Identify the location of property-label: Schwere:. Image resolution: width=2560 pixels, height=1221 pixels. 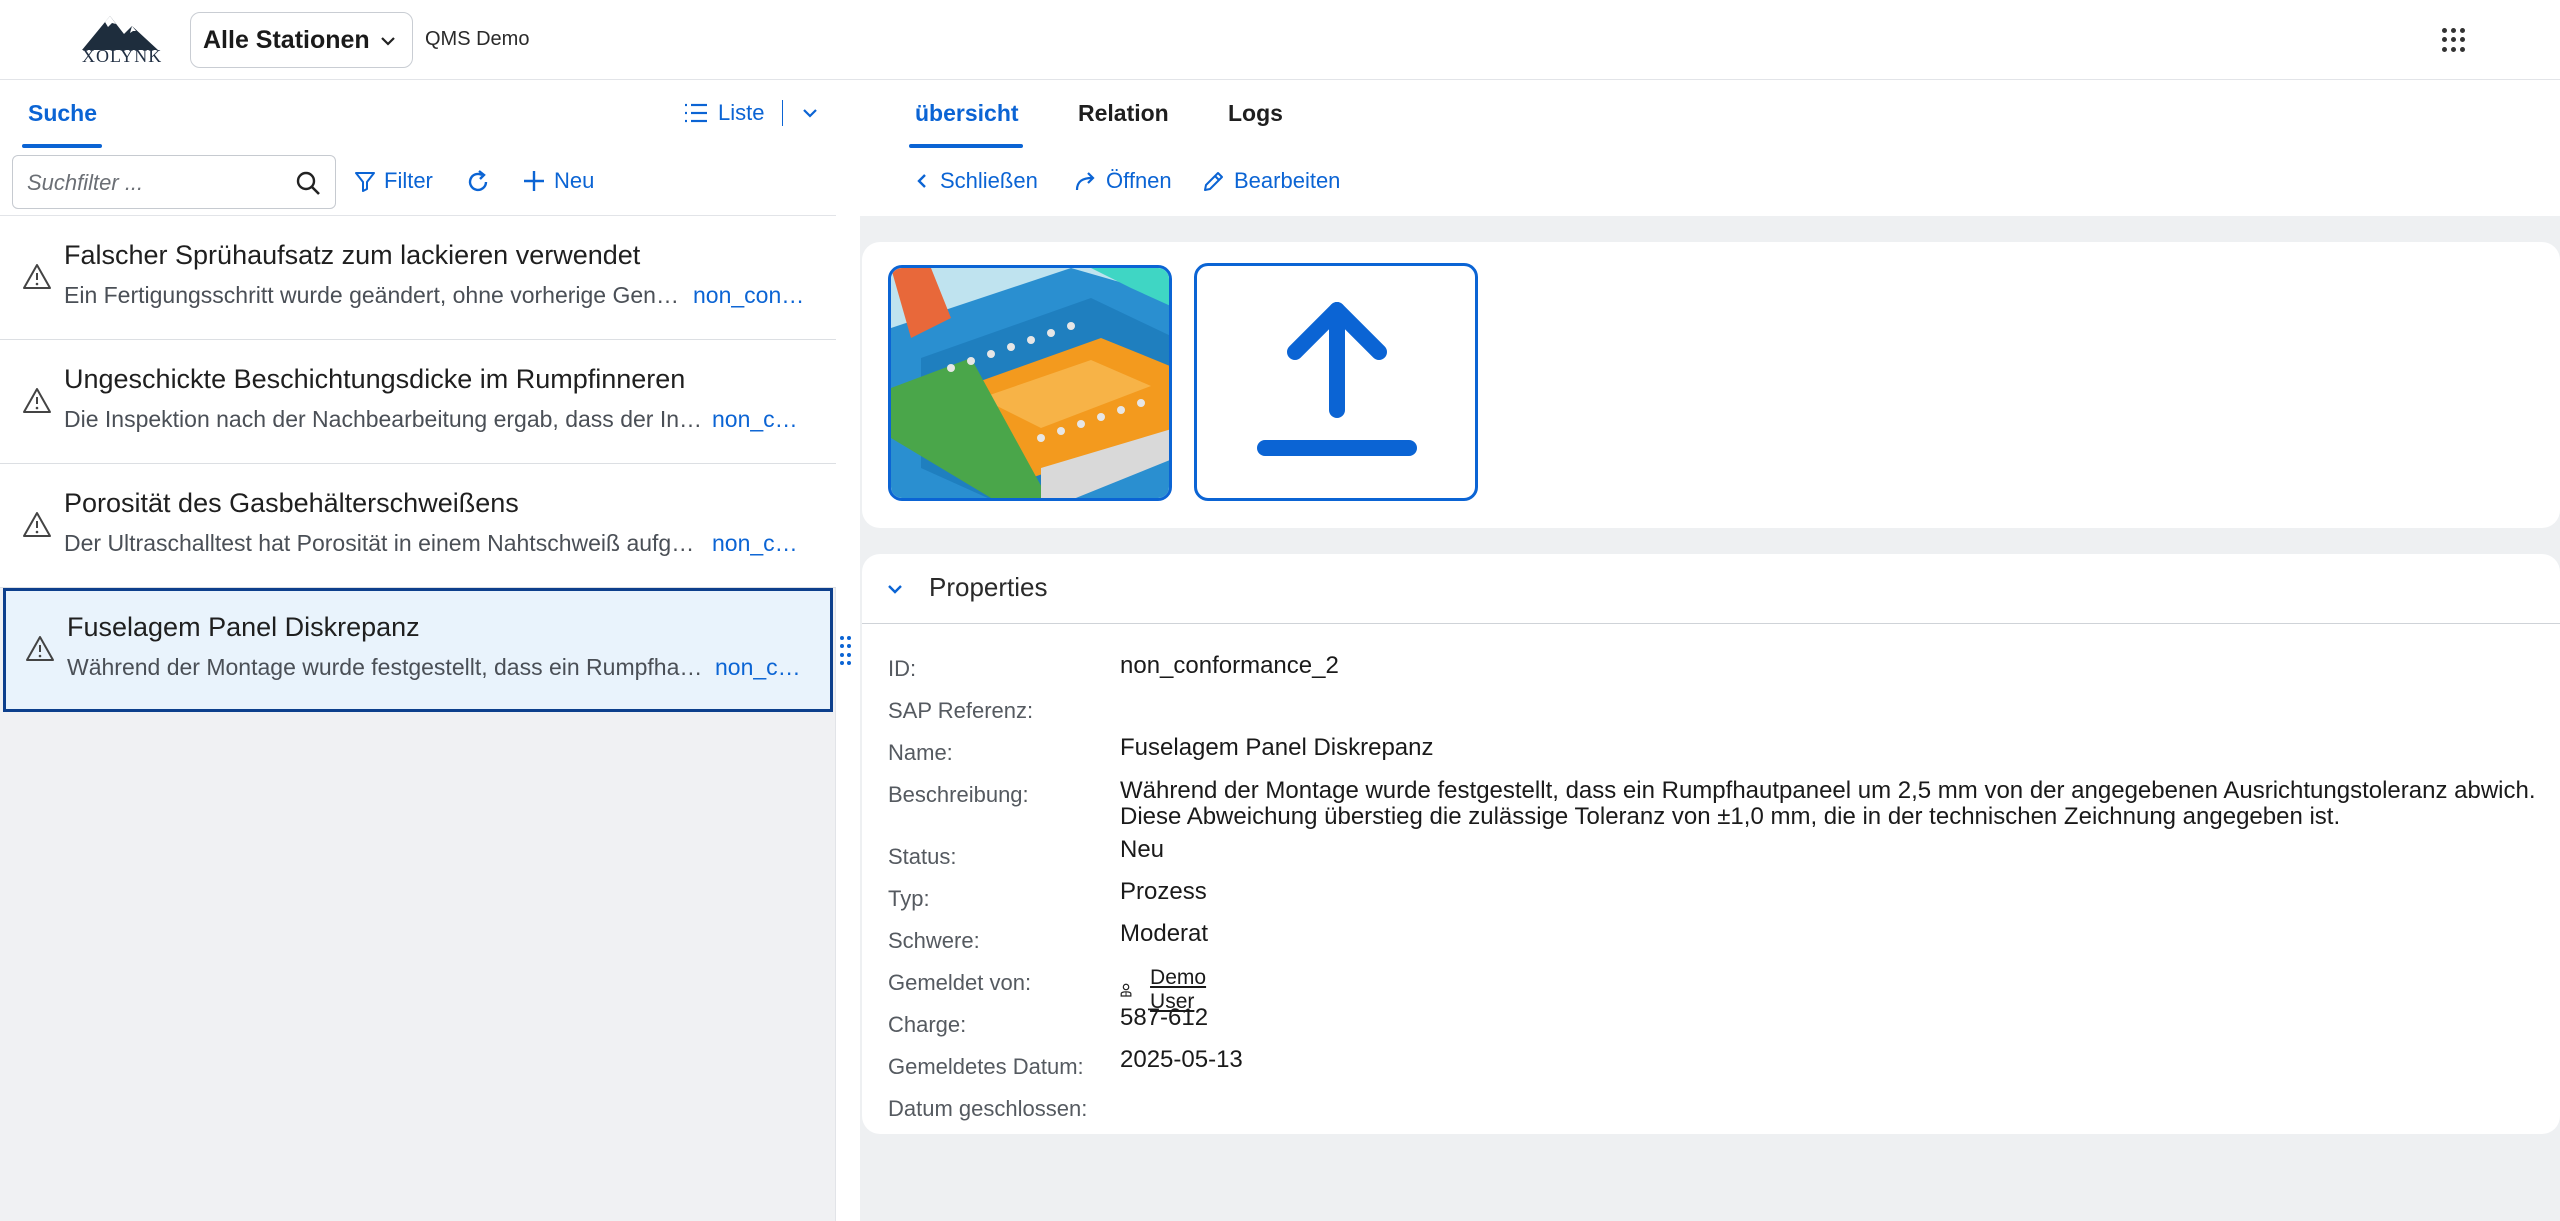
(934, 940).